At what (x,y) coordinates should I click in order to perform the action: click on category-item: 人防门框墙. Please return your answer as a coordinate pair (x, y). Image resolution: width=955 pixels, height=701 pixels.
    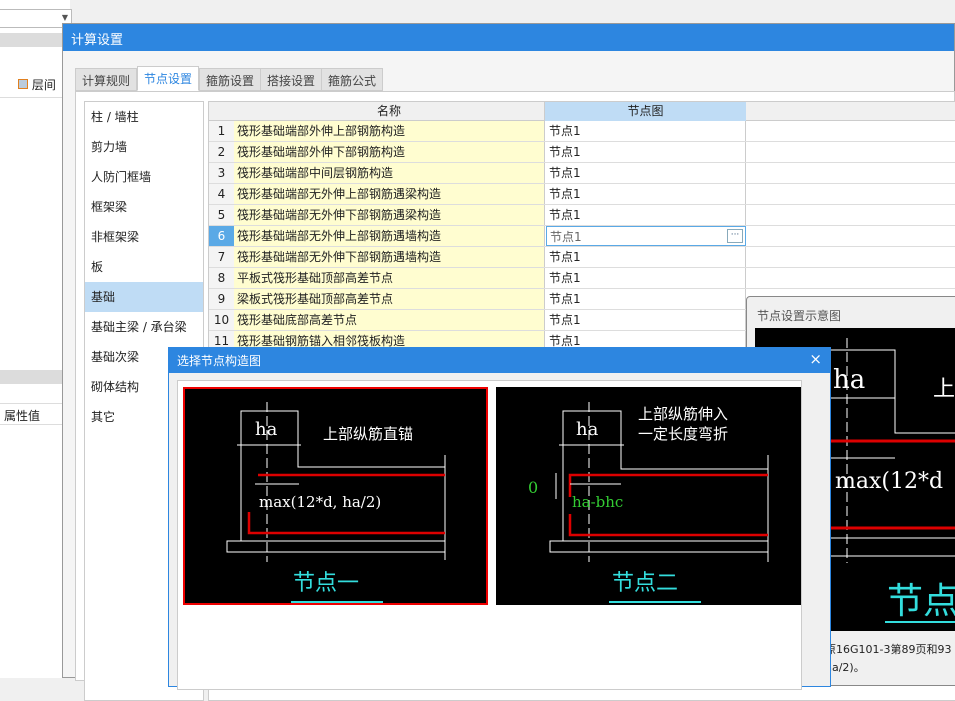
    Looking at the image, I should click on (144, 177).